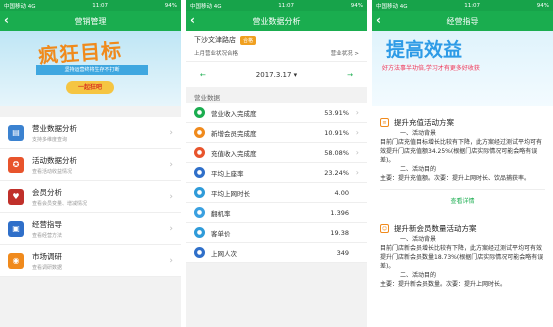 The width and height of the screenshot is (553, 327). Describe the element at coordinates (54, 128) in the screenshot. I see `menu-item-title: 营业数据分析` at that location.